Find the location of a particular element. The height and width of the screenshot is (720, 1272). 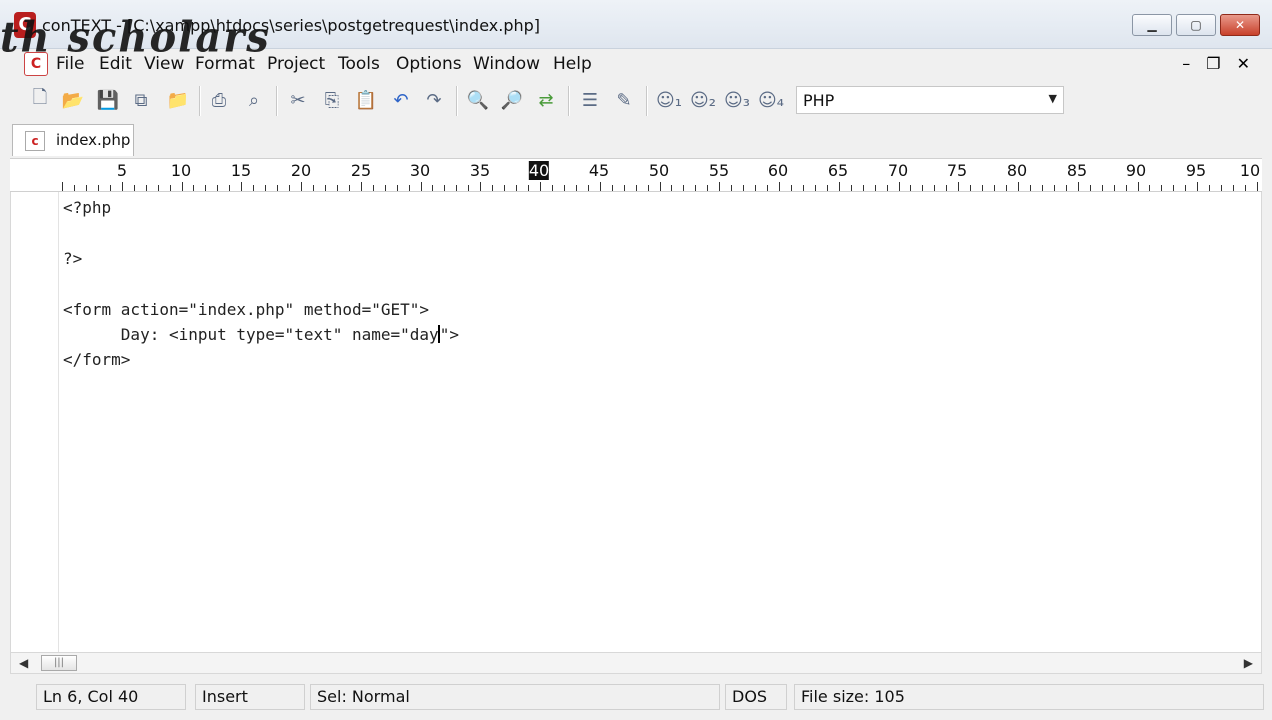

menu-format: Format is located at coordinates (225, 64).